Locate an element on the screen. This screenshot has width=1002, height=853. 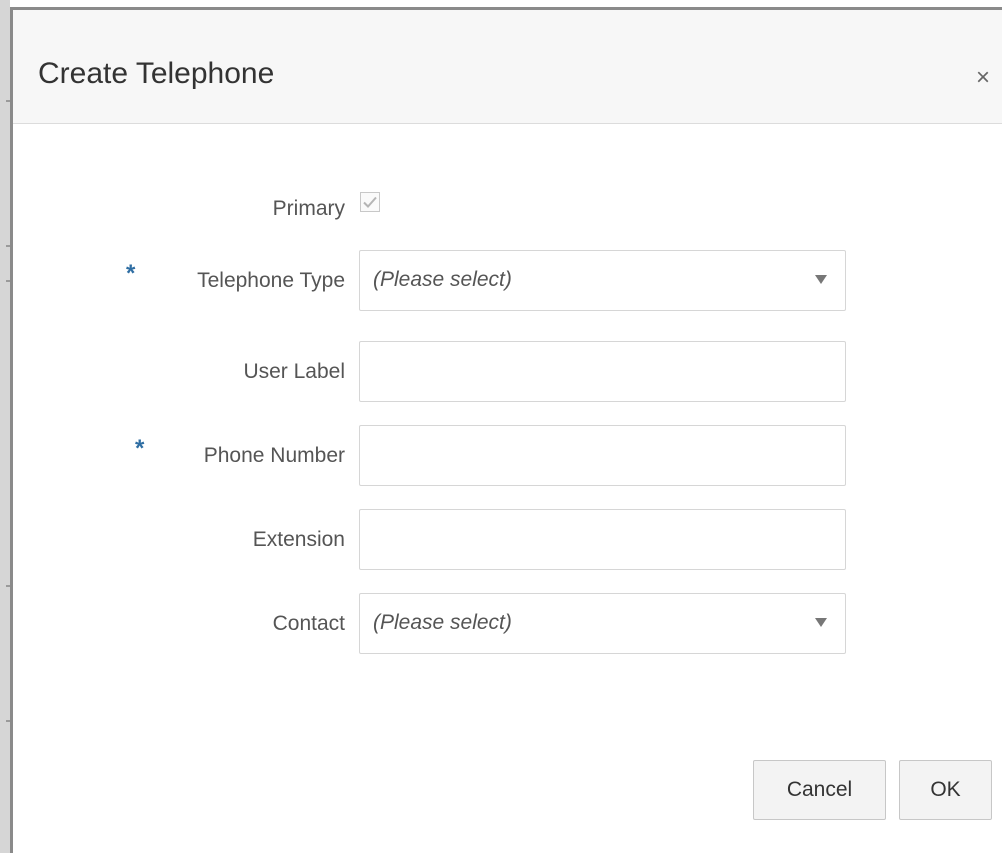
phone-number-field is located at coordinates (602, 455).